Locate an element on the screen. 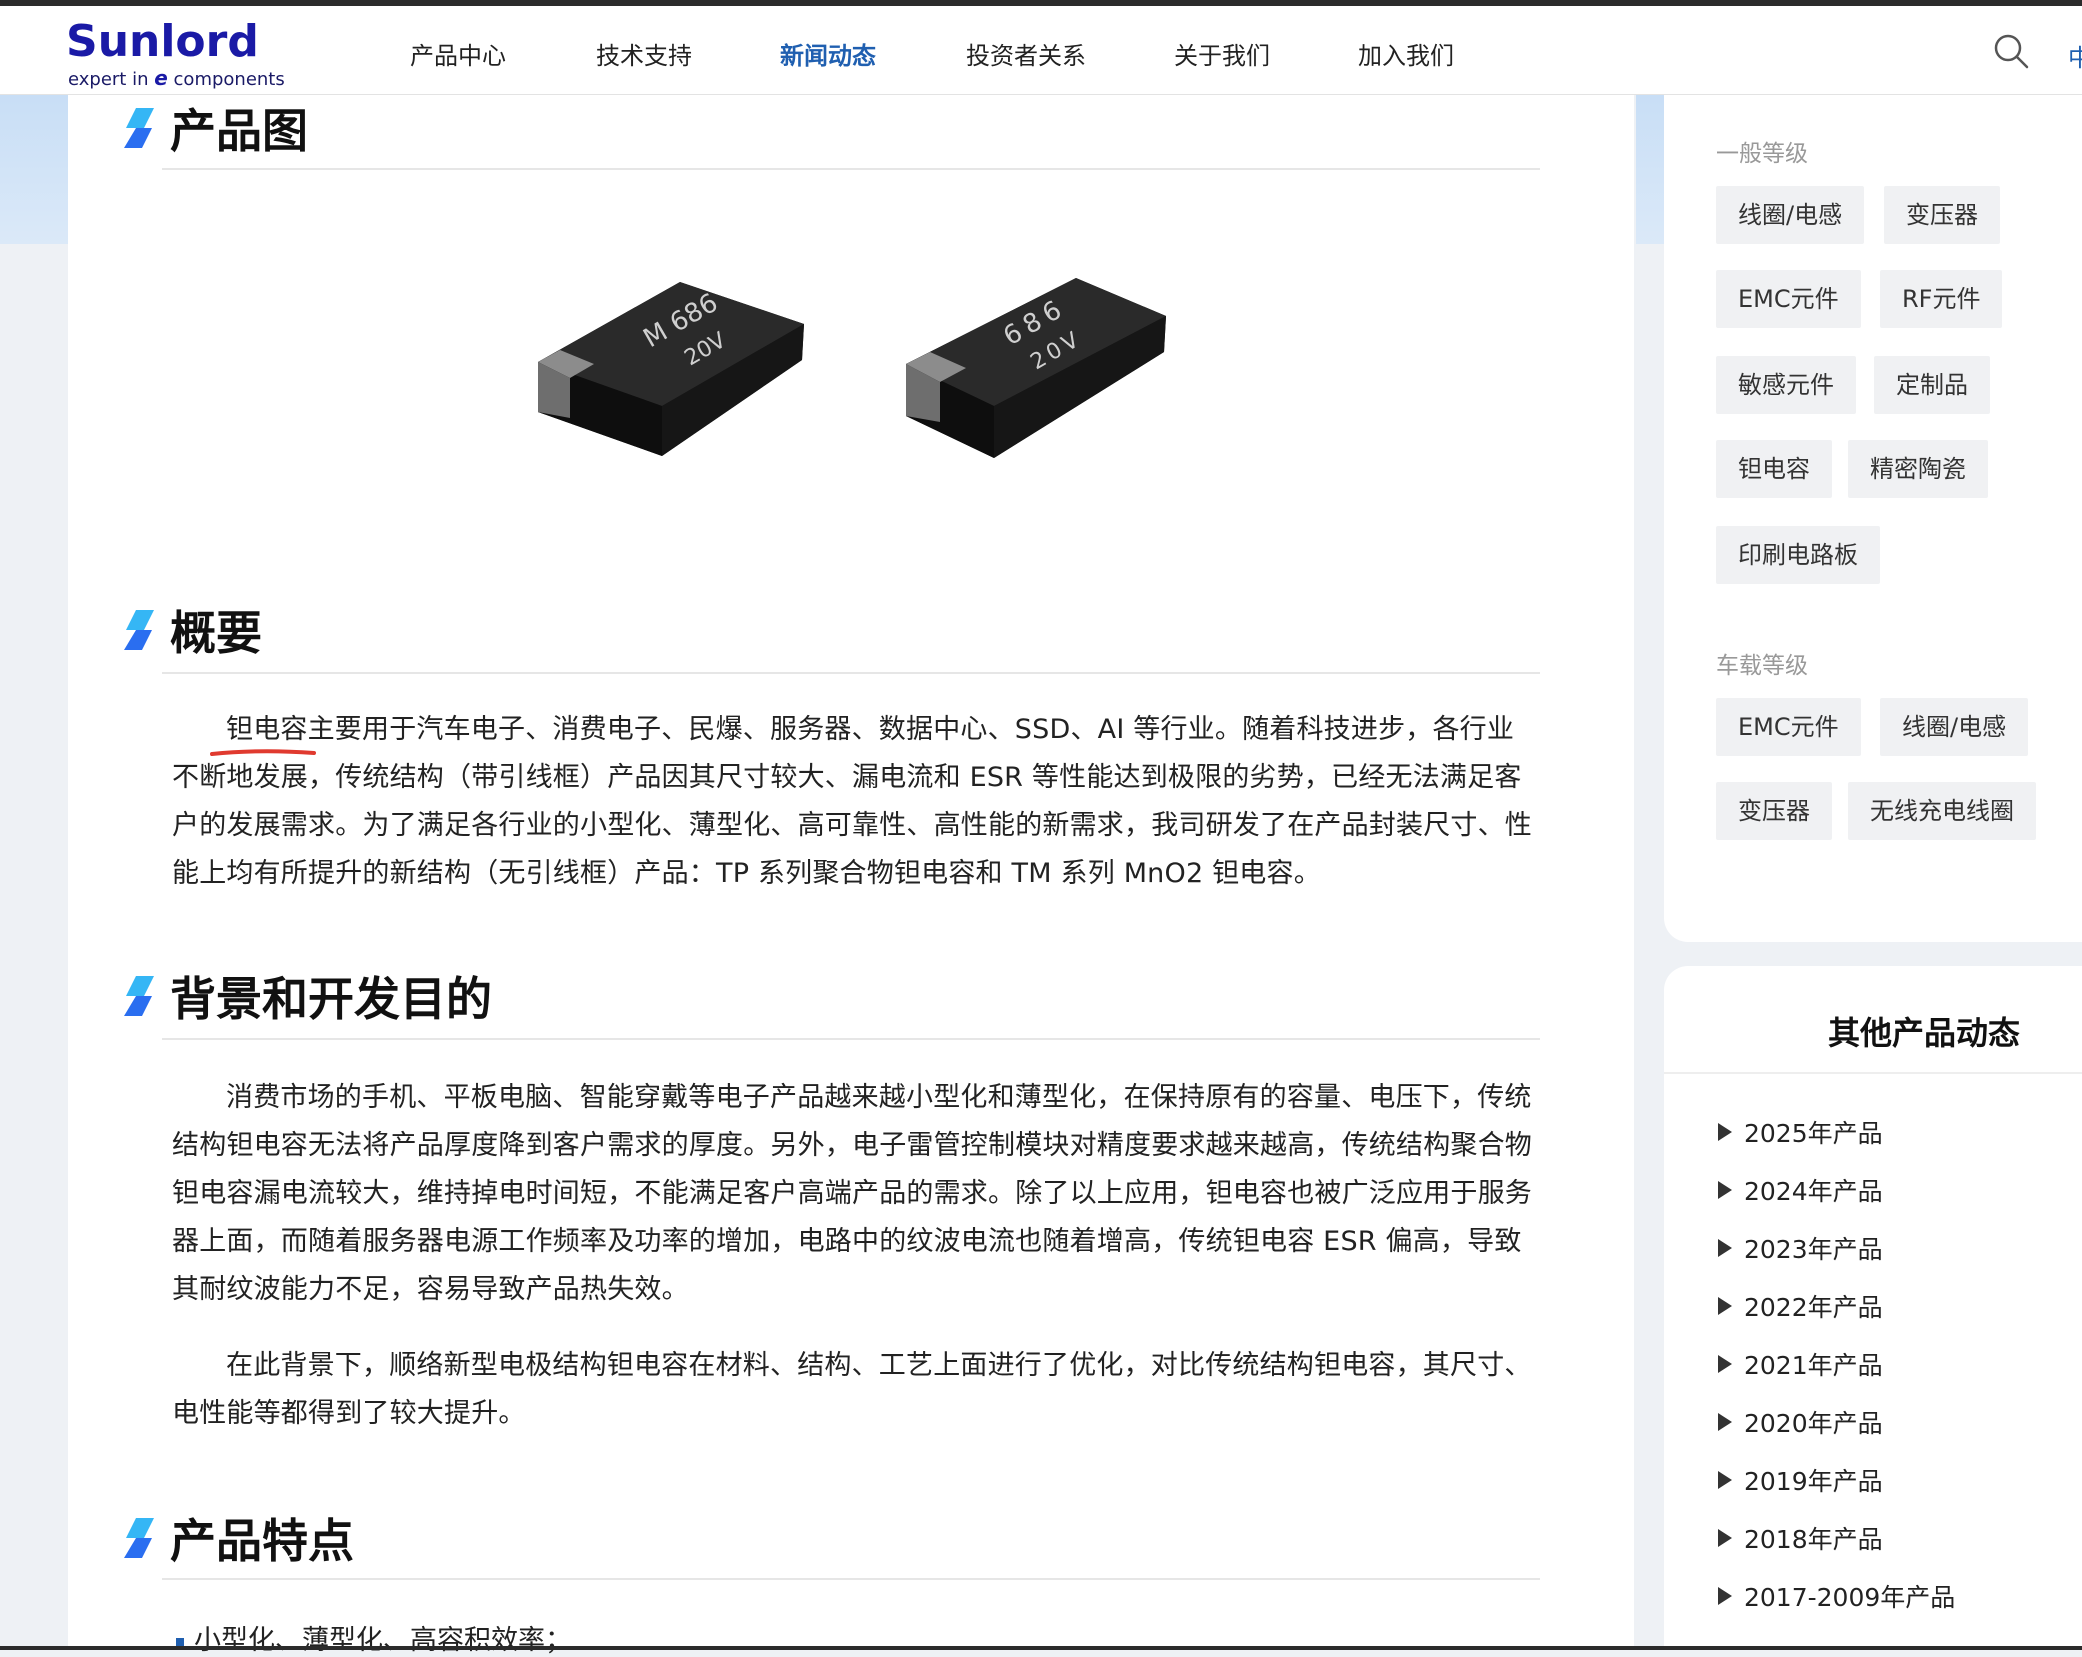  tantalum-chip-image-2: 686 20V is located at coordinates (1036, 368).